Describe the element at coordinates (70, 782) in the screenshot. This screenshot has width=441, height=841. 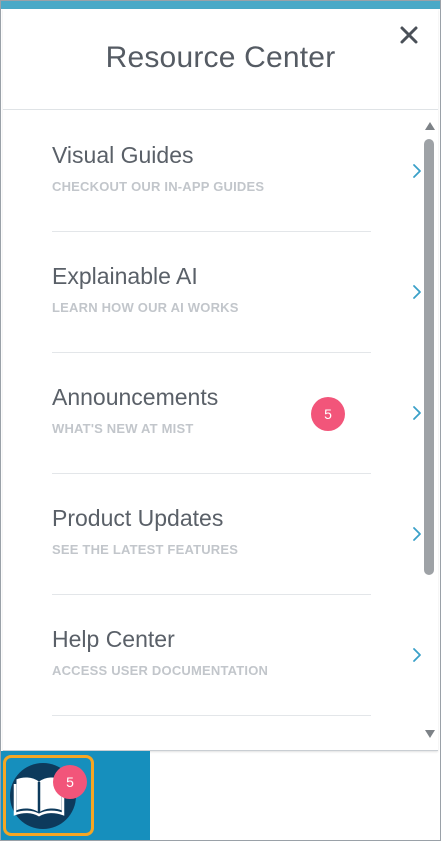
I see `launcher-notification-badge: 5` at that location.